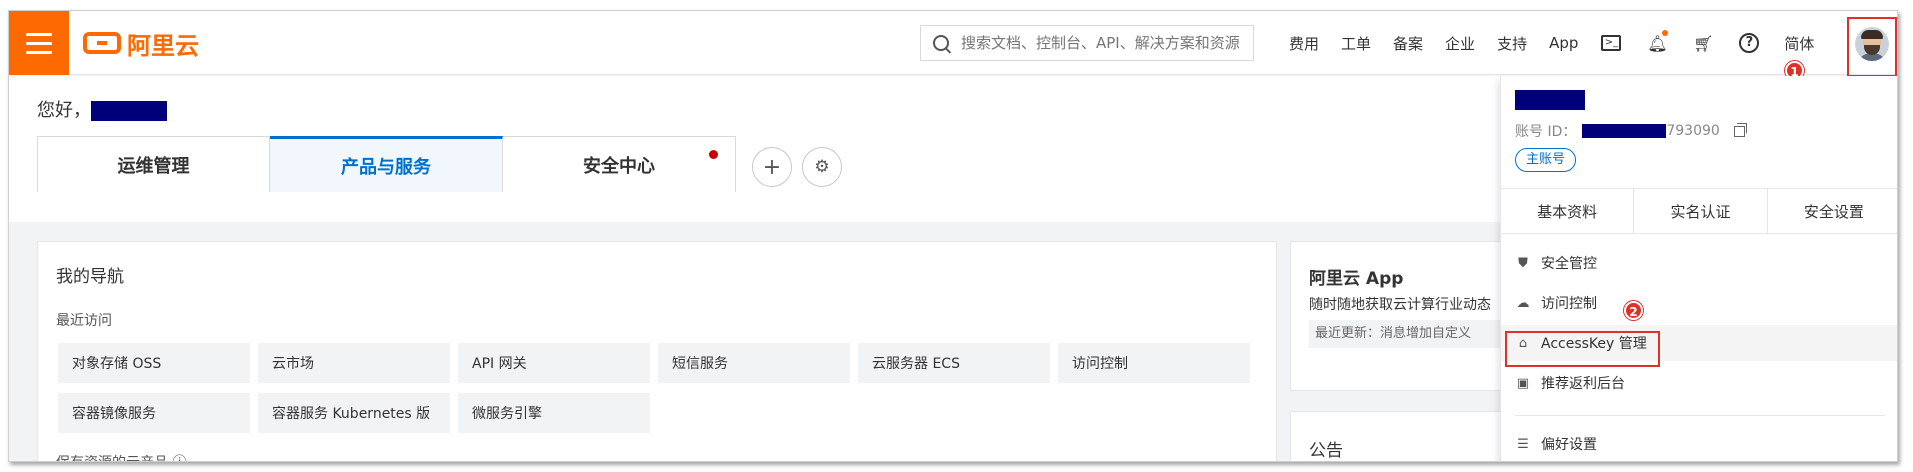 This screenshot has height=472, width=1913. I want to click on menu-item-security-control: ⛊ 安全管控, so click(1699, 263).